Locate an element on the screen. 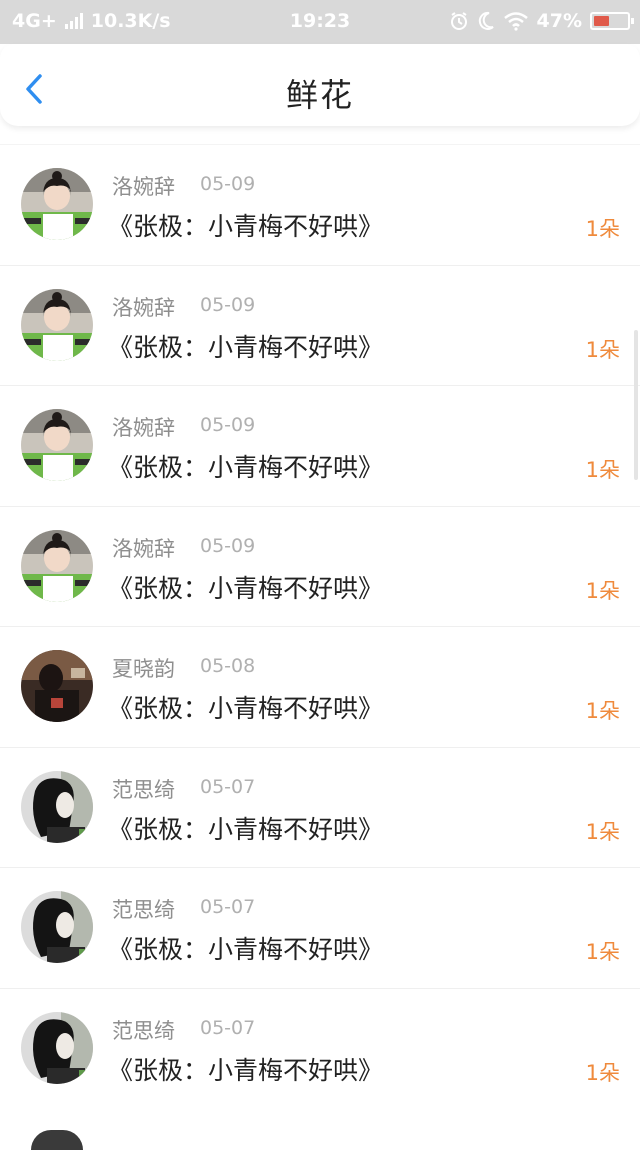 The width and height of the screenshot is (640, 1150). battery-fill is located at coordinates (601, 21).